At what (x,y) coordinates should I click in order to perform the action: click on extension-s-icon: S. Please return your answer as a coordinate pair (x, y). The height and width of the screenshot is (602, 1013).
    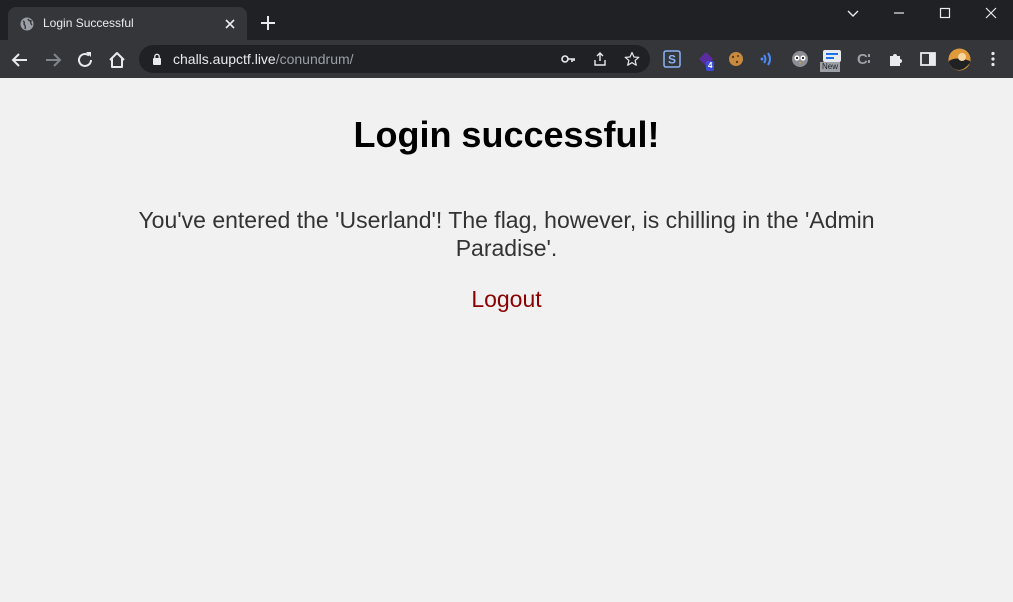
    Looking at the image, I should click on (672, 59).